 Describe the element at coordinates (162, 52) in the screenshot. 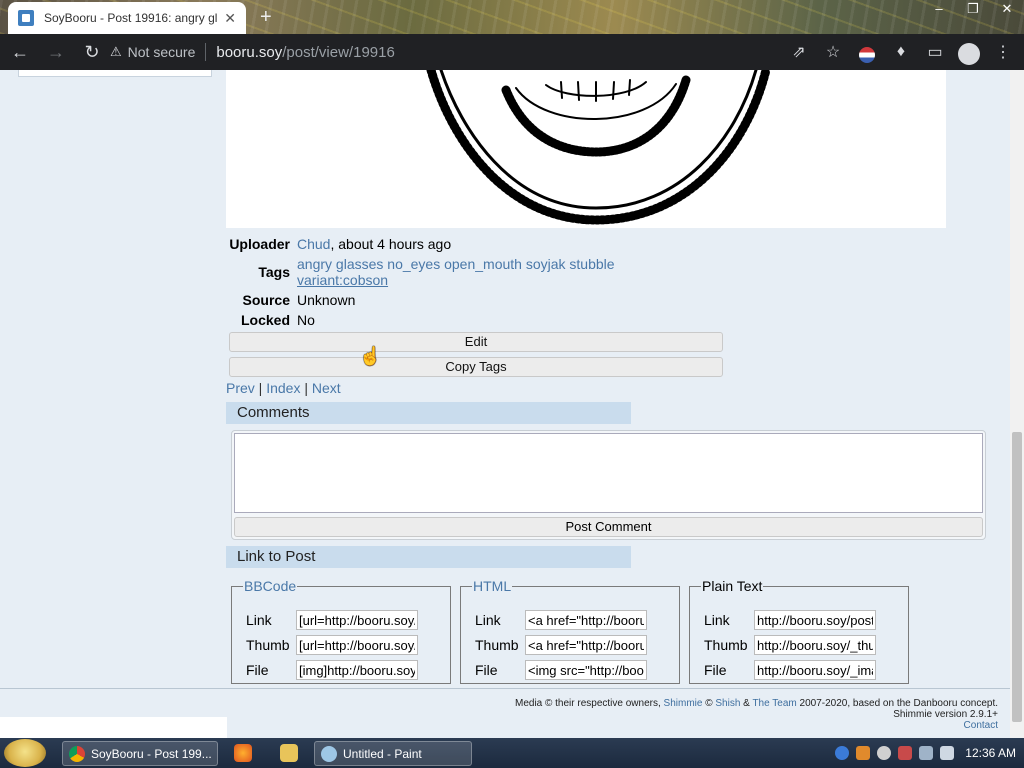

I see `security-label: Not secure` at that location.